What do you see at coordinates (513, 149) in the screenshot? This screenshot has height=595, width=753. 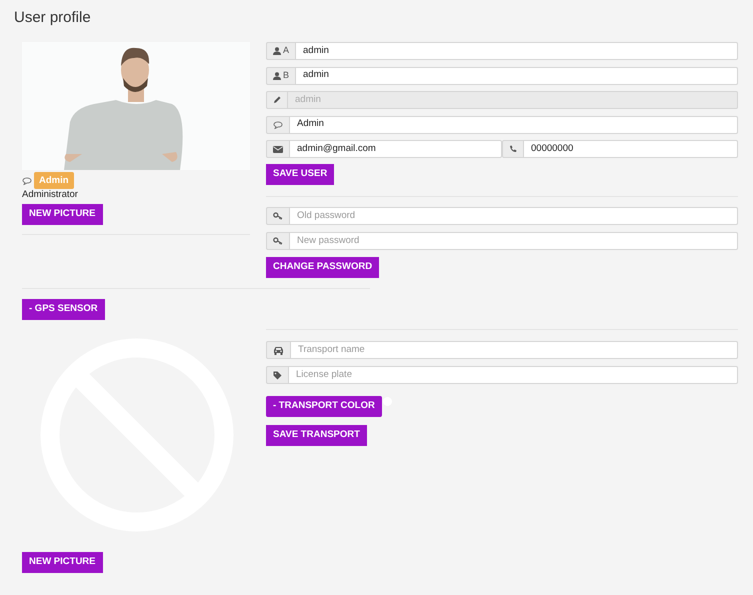 I see `phone-icon` at bounding box center [513, 149].